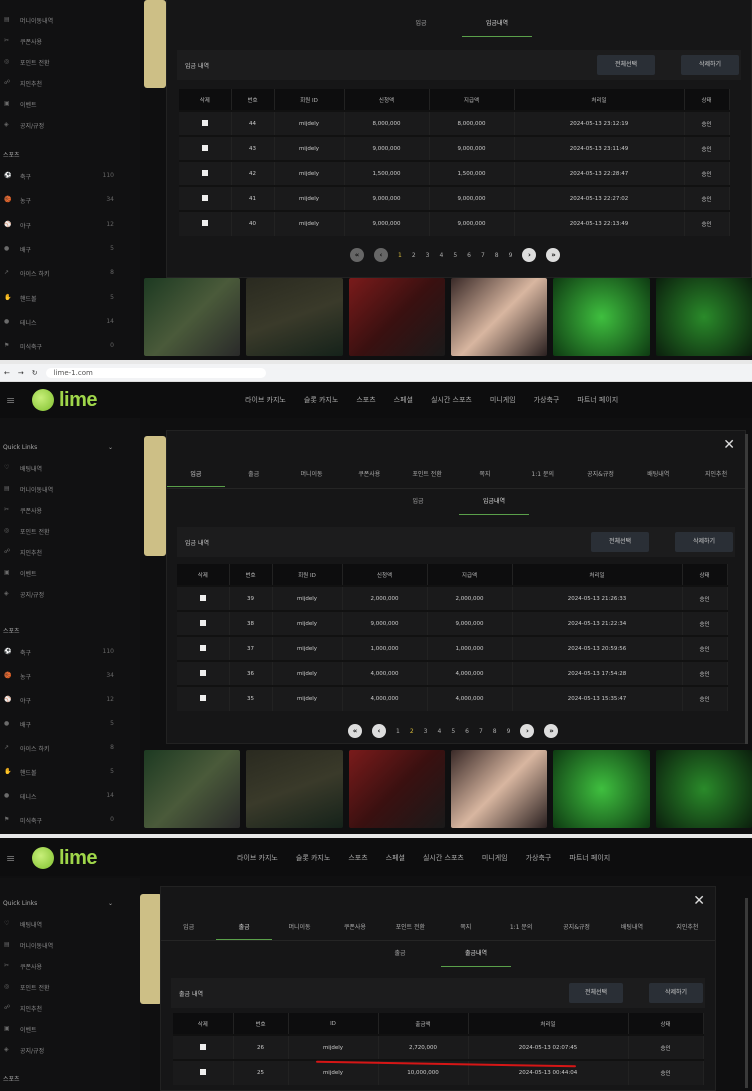 Image resolution: width=752 pixels, height=1091 pixels. What do you see at coordinates (58, 447) in the screenshot?
I see `quick-links-header: Quick Links ⌄` at bounding box center [58, 447].